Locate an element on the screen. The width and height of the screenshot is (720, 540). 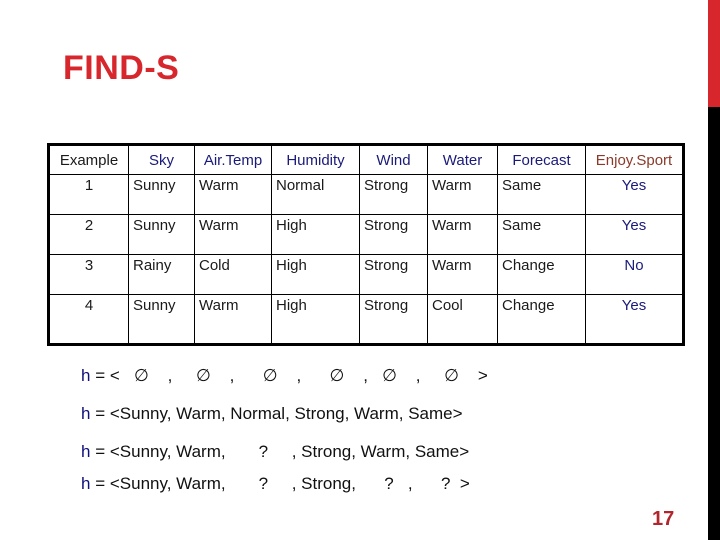
hypothesis-line-0: h = < ∅ , ∅ , ∅ , ∅ , ∅ , ∅ > is located at coordinates (284, 376).